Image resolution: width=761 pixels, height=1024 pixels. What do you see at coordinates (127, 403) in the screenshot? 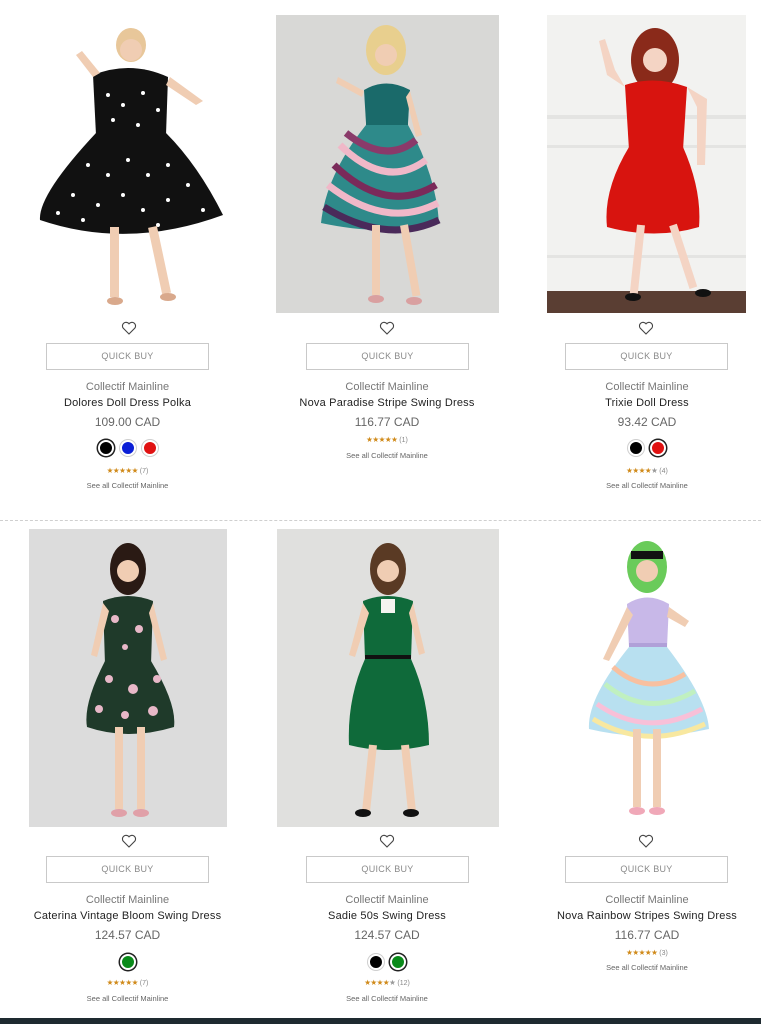
I see `product-name: Dolores Doll Dress Polka` at bounding box center [127, 403].